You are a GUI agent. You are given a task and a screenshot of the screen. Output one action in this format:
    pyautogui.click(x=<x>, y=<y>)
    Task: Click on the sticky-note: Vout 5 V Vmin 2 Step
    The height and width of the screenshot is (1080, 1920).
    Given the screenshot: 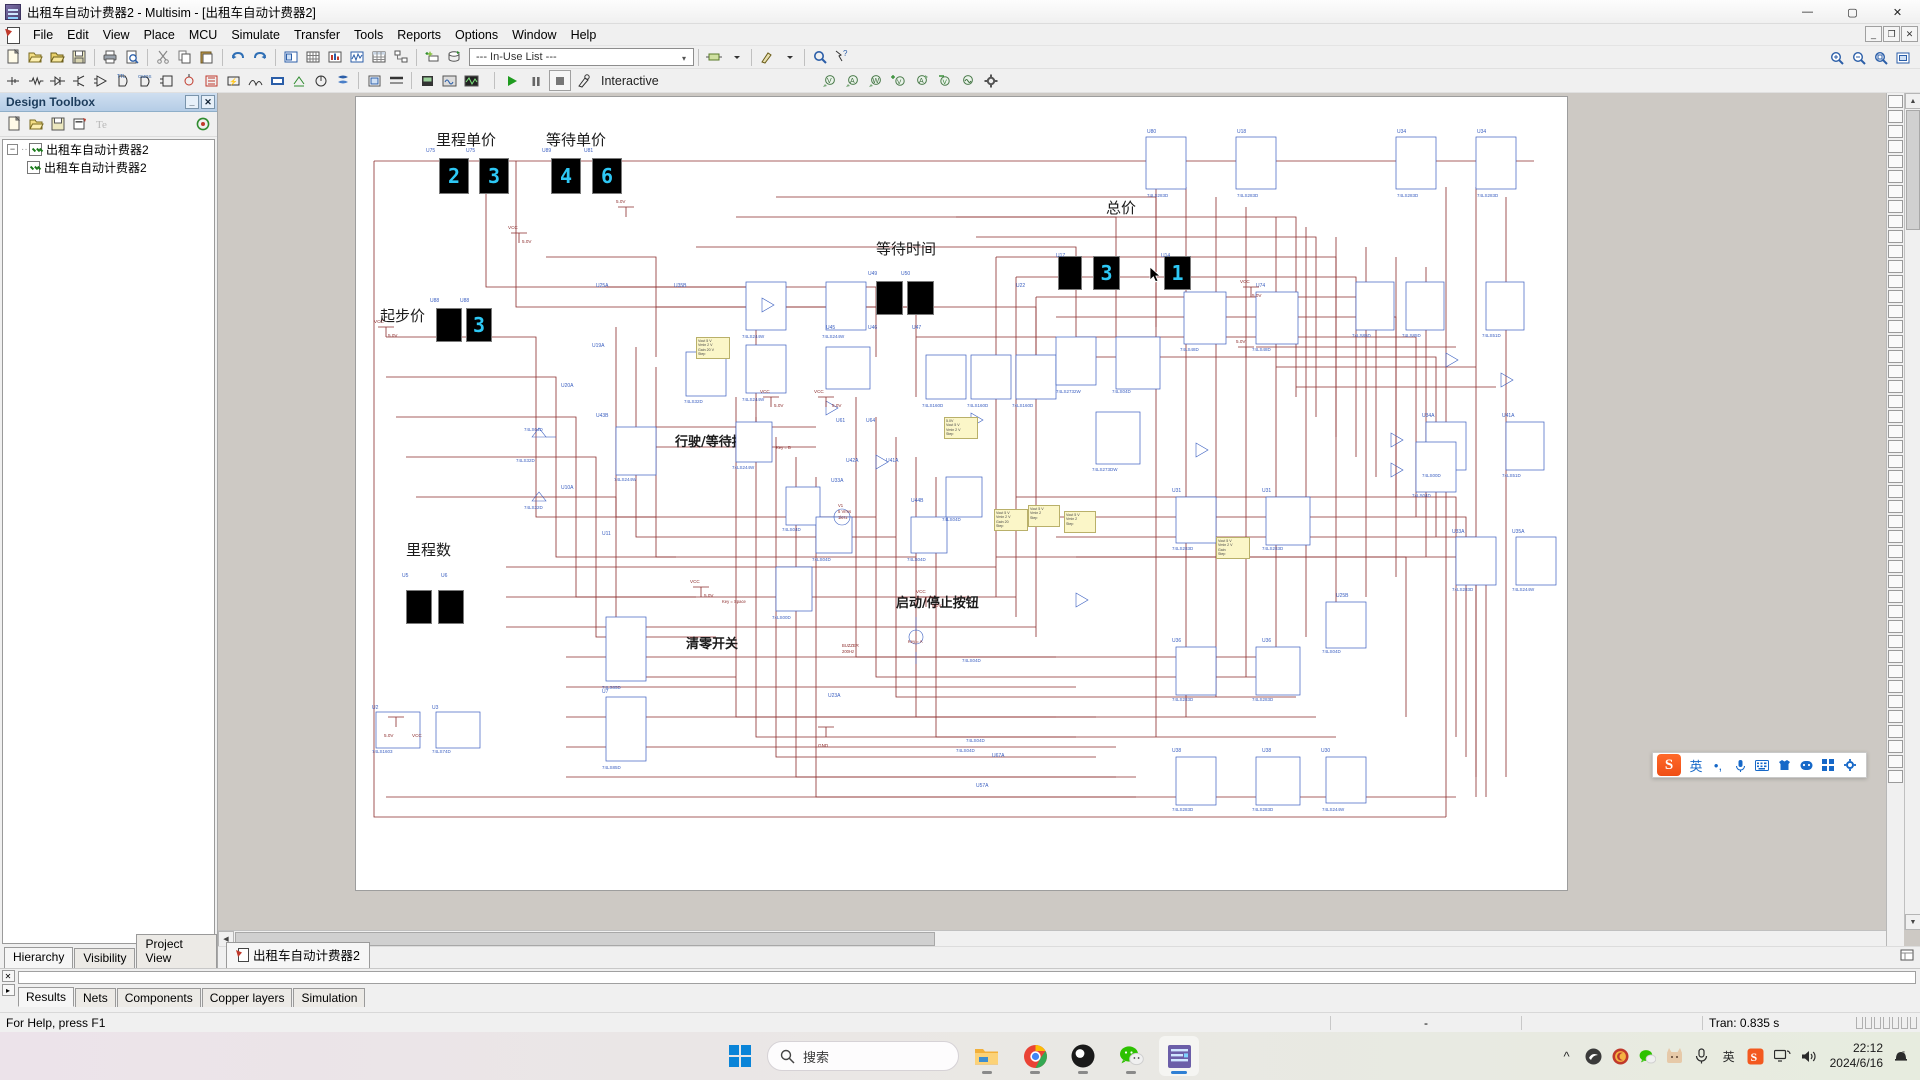 What is the action you would take?
    pyautogui.click(x=1044, y=516)
    